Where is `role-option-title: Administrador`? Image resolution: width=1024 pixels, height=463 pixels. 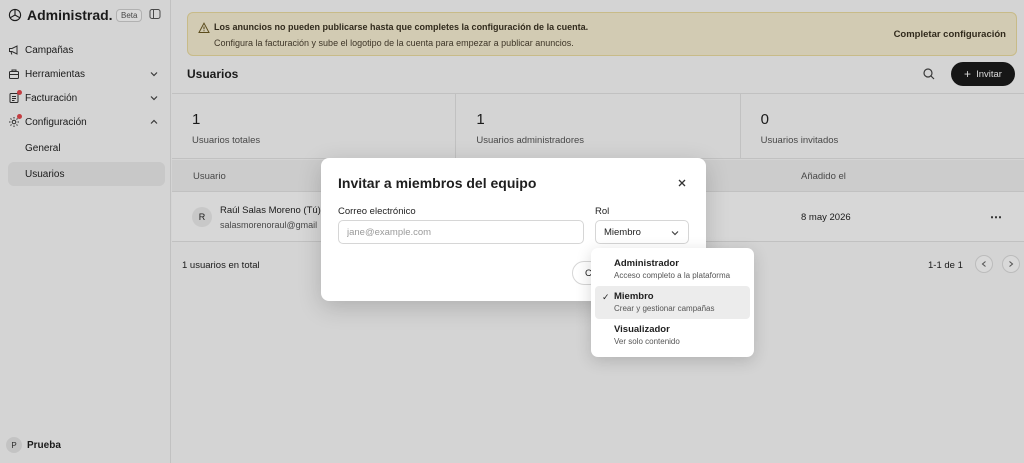 role-option-title: Administrador is located at coordinates (646, 263).